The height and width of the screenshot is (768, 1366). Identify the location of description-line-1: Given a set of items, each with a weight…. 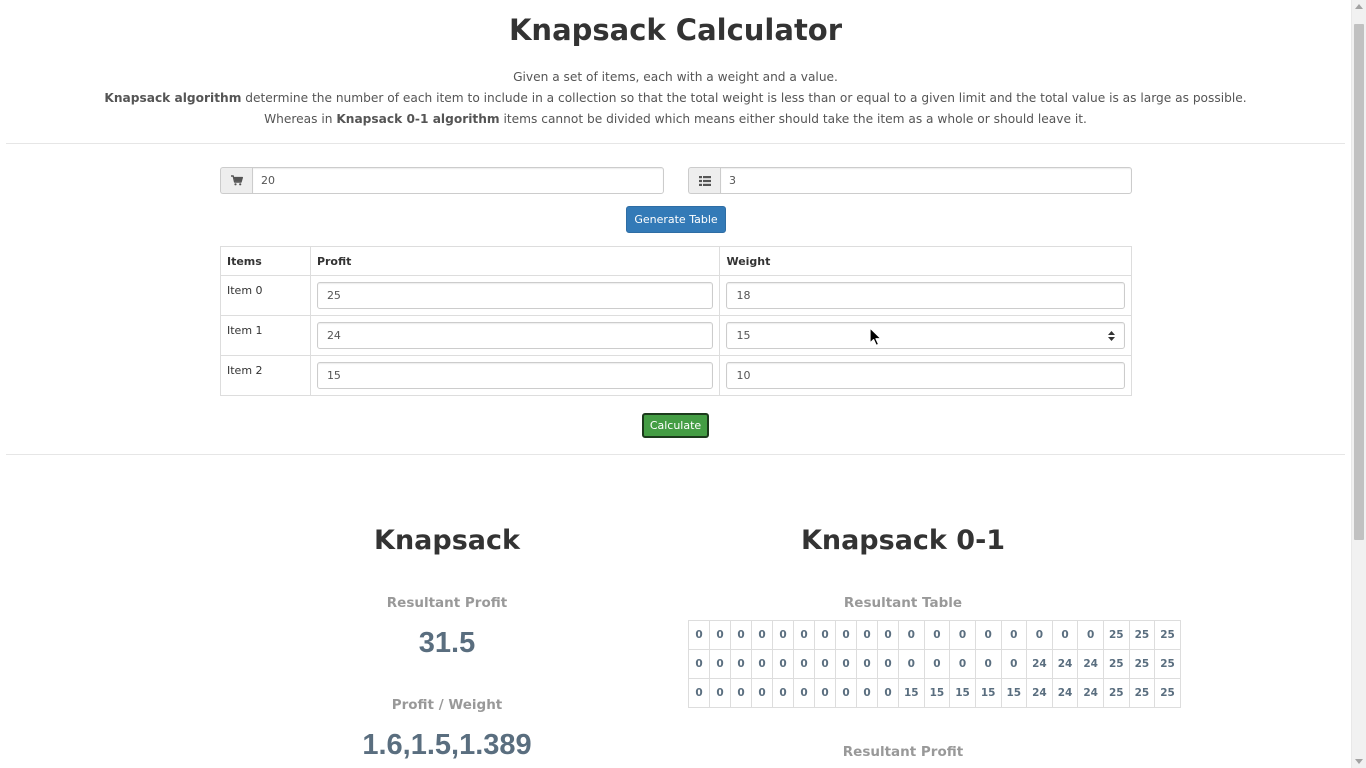
(675, 77).